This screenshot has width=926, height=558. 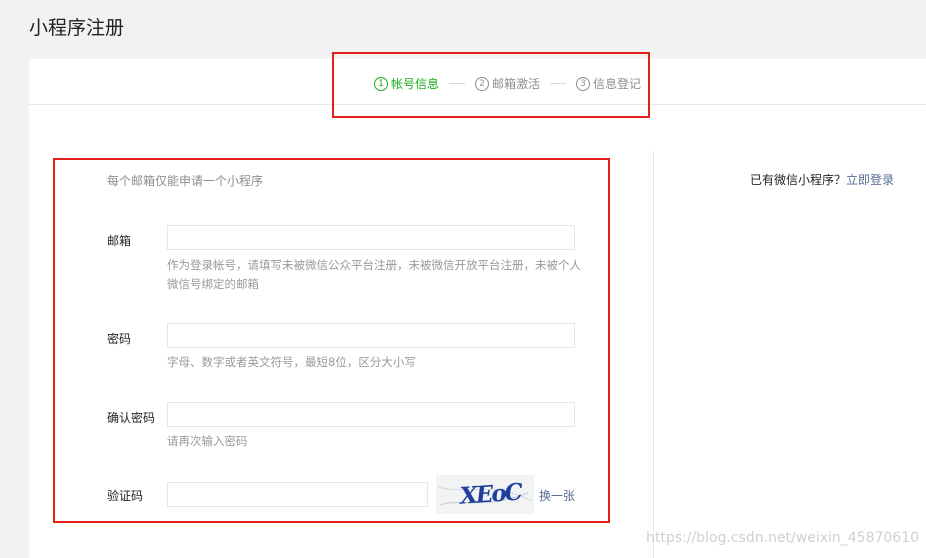 What do you see at coordinates (77, 28) in the screenshot?
I see `page-title: 小程序注册` at bounding box center [77, 28].